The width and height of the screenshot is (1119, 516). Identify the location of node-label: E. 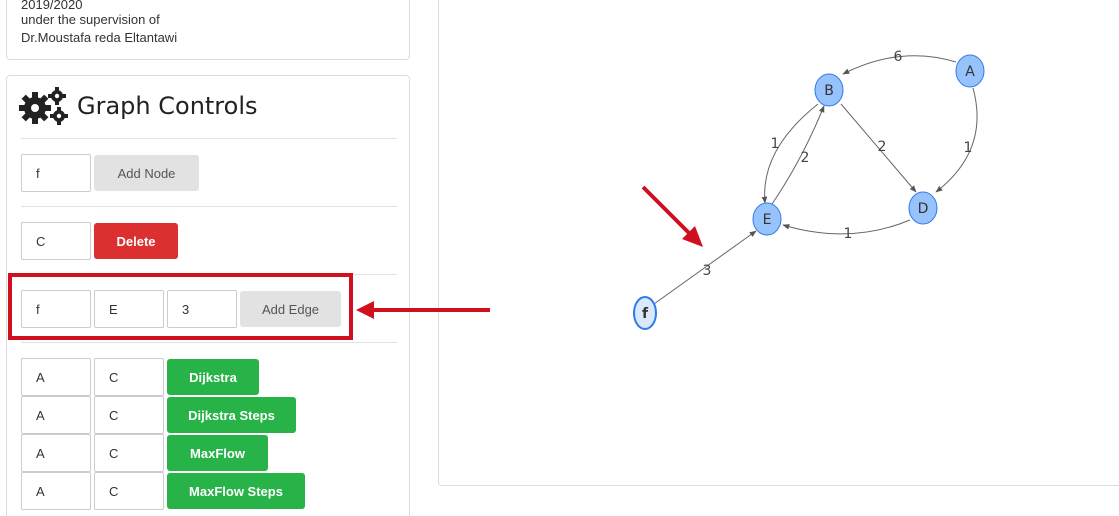
(767, 220).